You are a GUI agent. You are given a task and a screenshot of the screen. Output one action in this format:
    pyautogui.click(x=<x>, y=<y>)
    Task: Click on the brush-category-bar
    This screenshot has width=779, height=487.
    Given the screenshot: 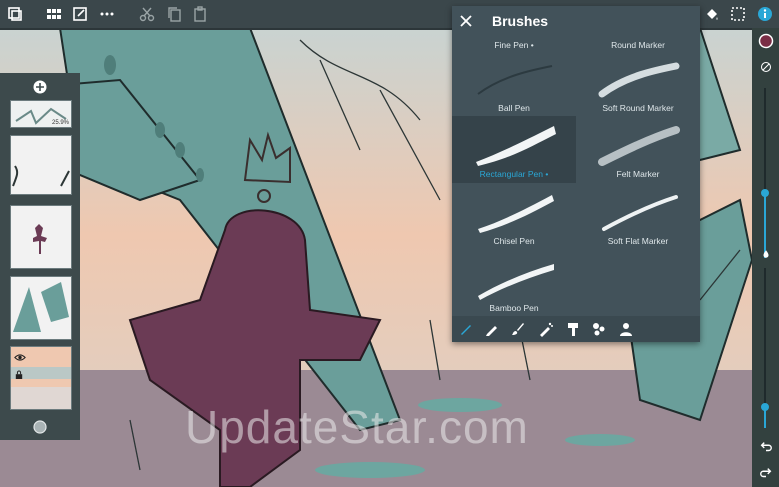 What is the action you would take?
    pyautogui.click(x=576, y=329)
    